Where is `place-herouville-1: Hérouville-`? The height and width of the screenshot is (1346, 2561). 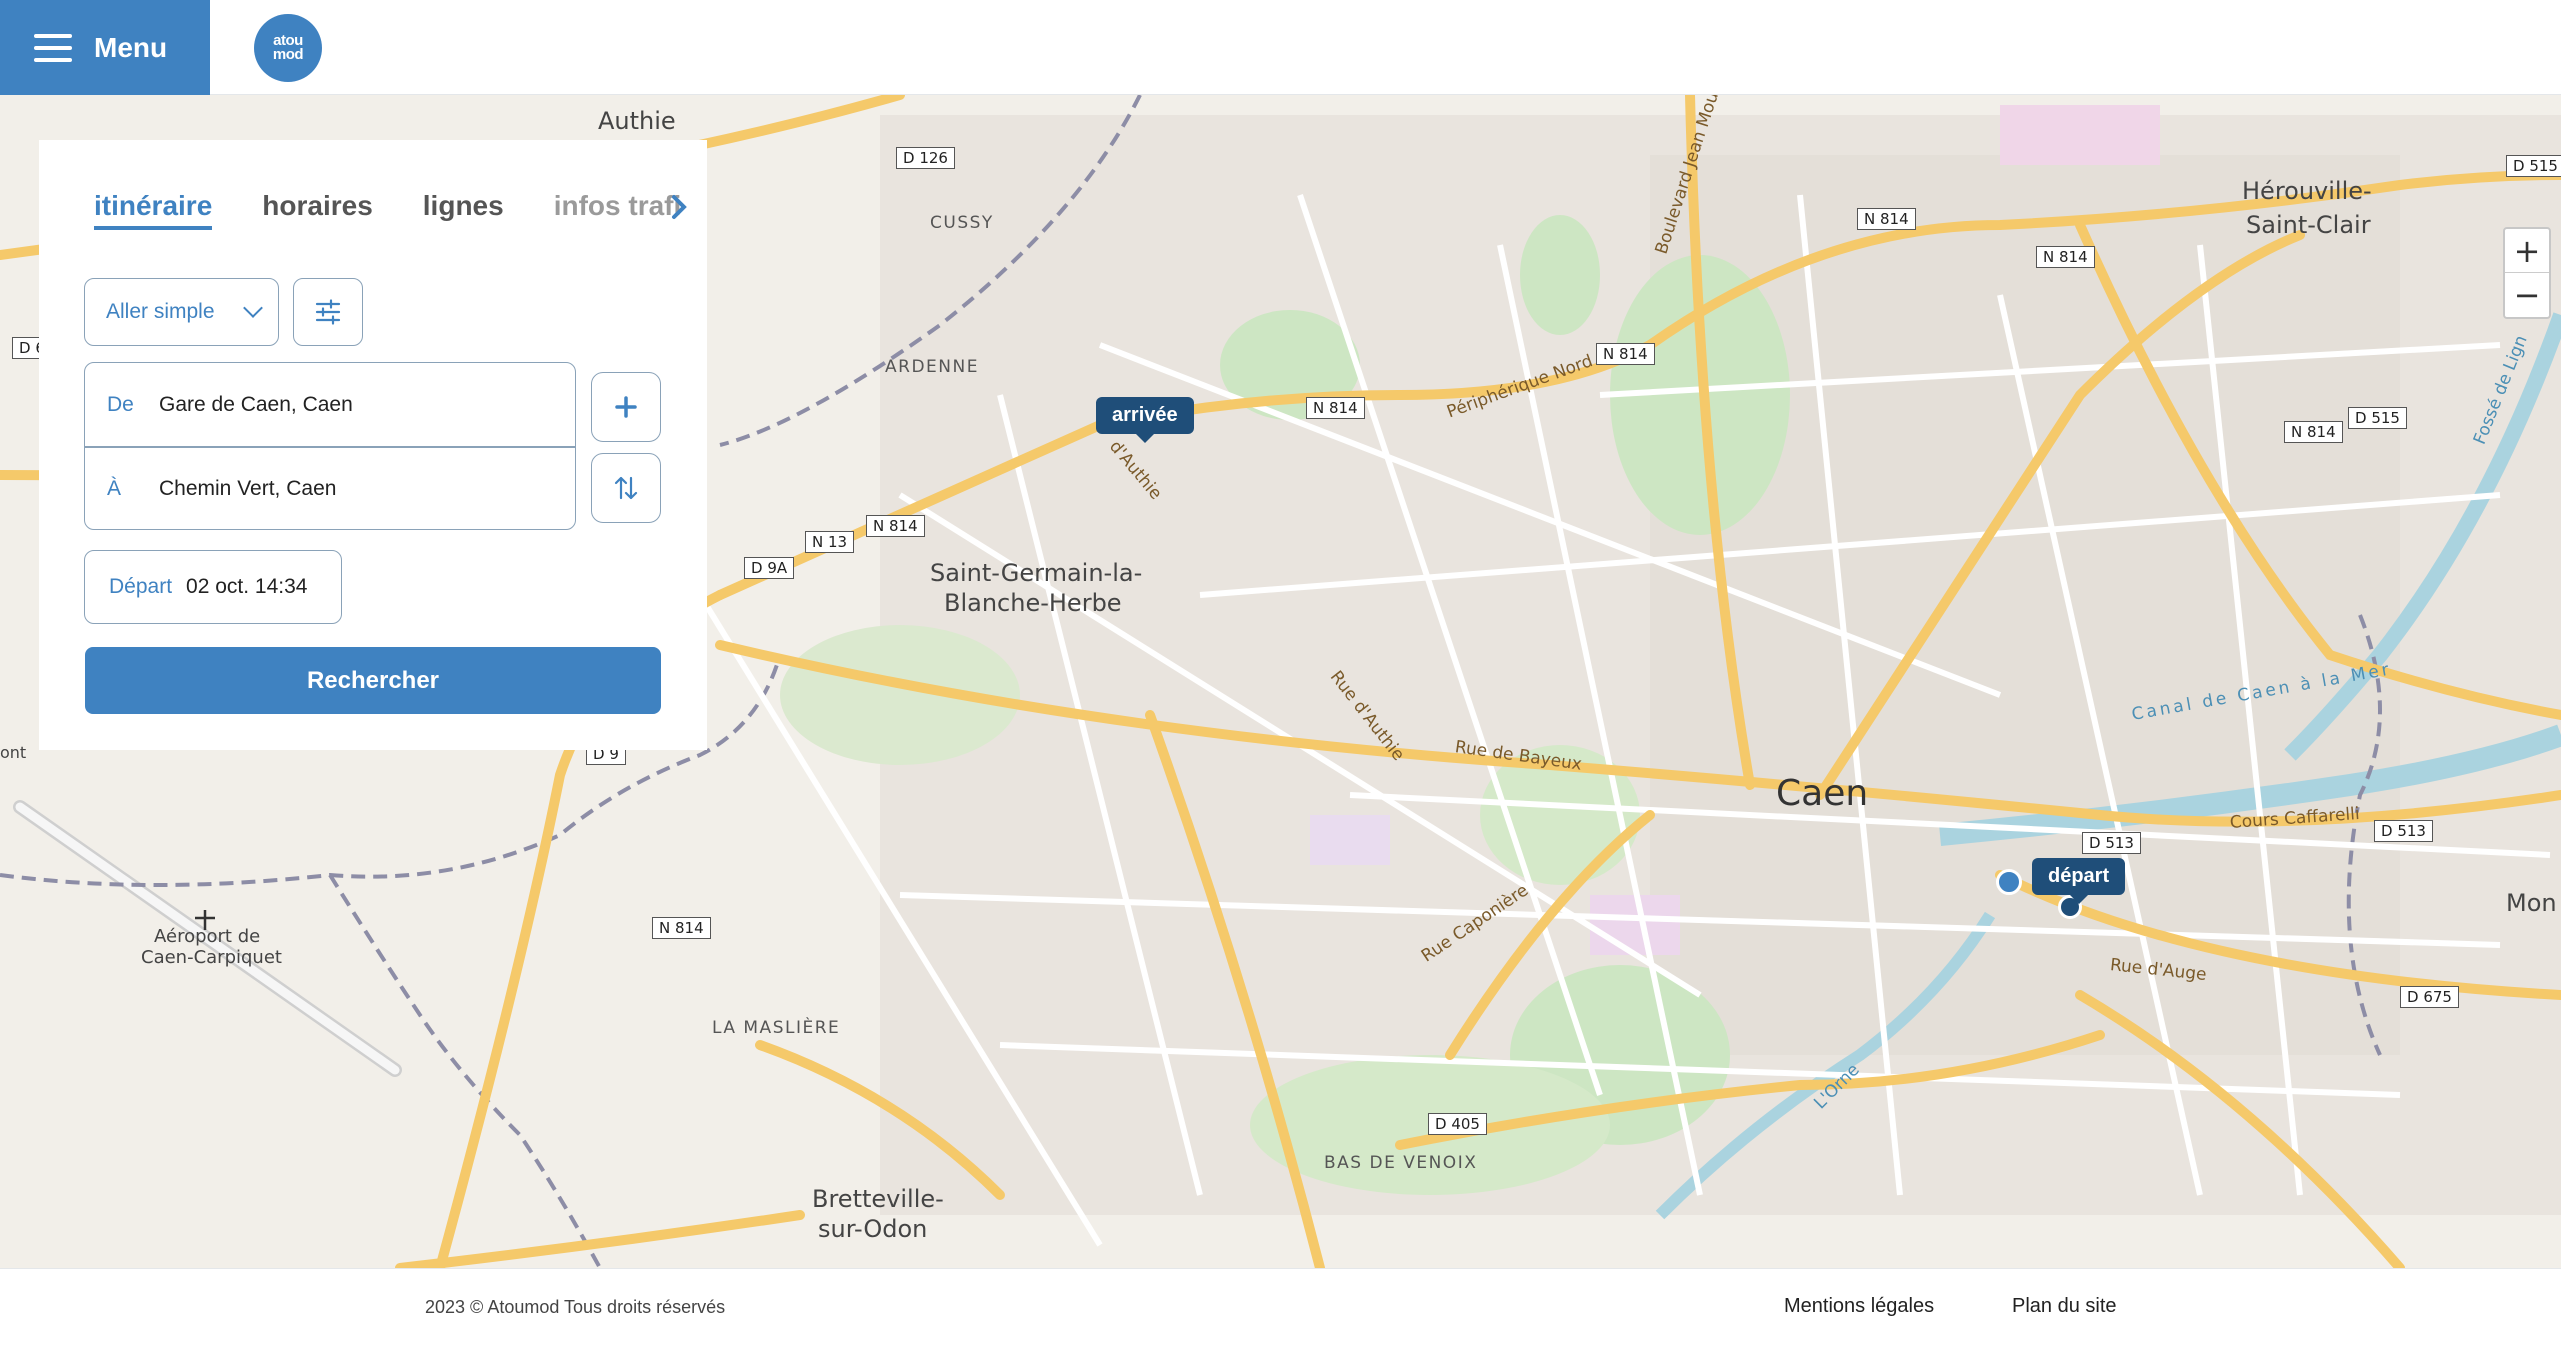 place-herouville-1: Hérouville- is located at coordinates (2307, 191).